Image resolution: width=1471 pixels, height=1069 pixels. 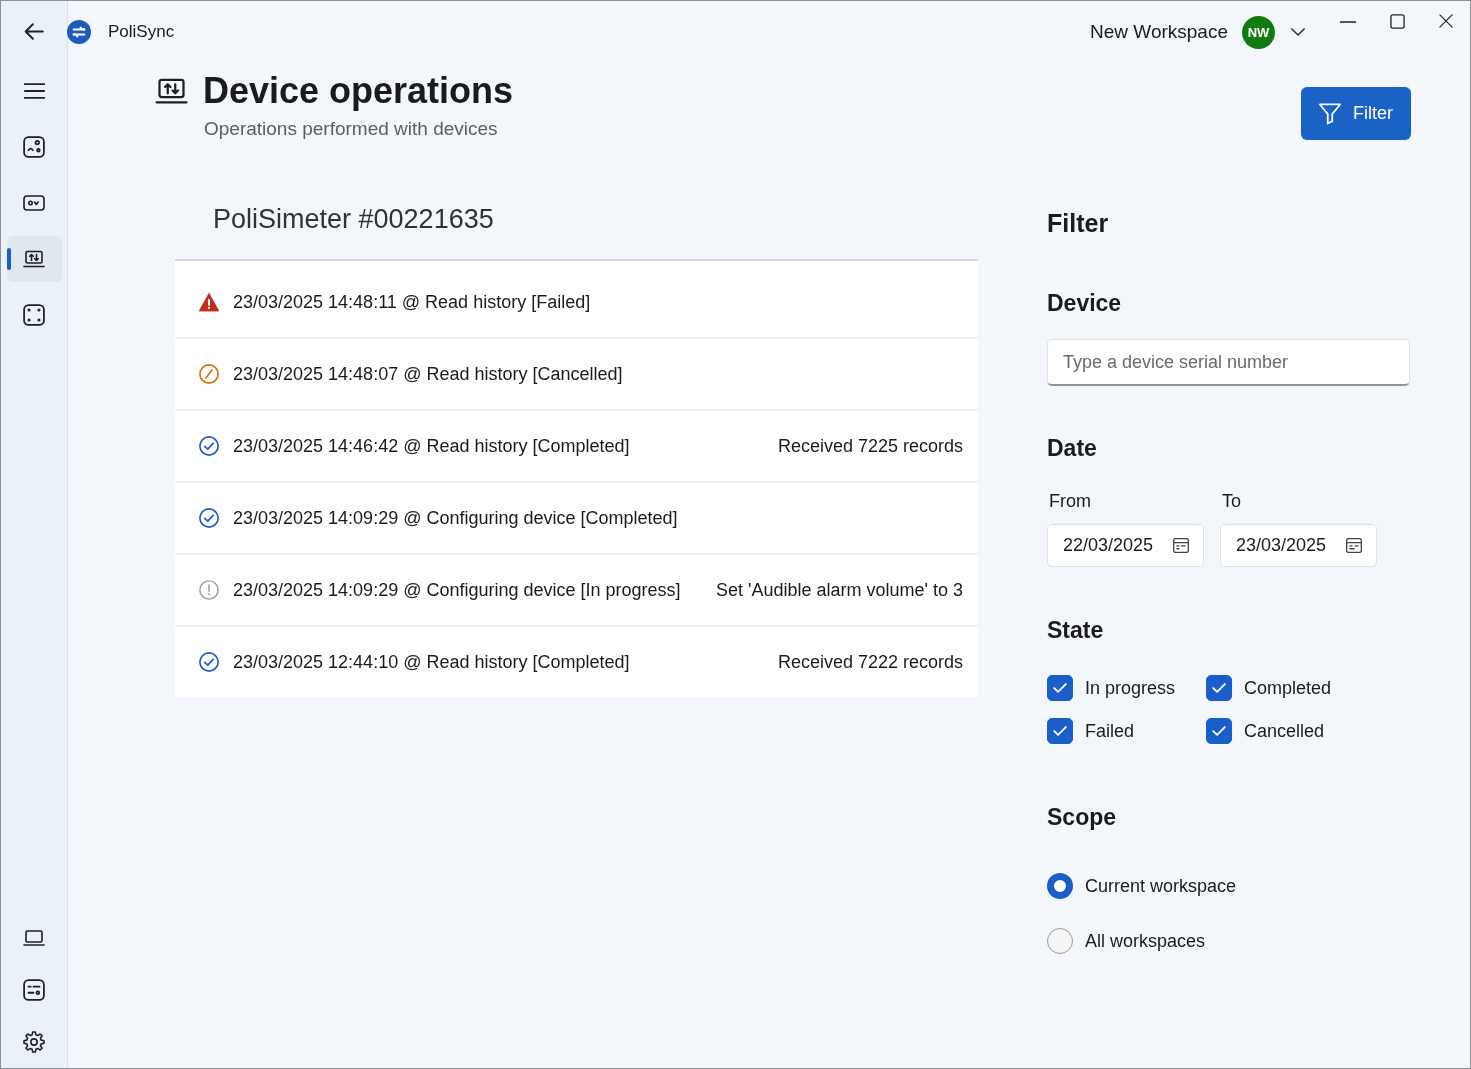 I want to click on section-heading: Device, so click(x=1084, y=303).